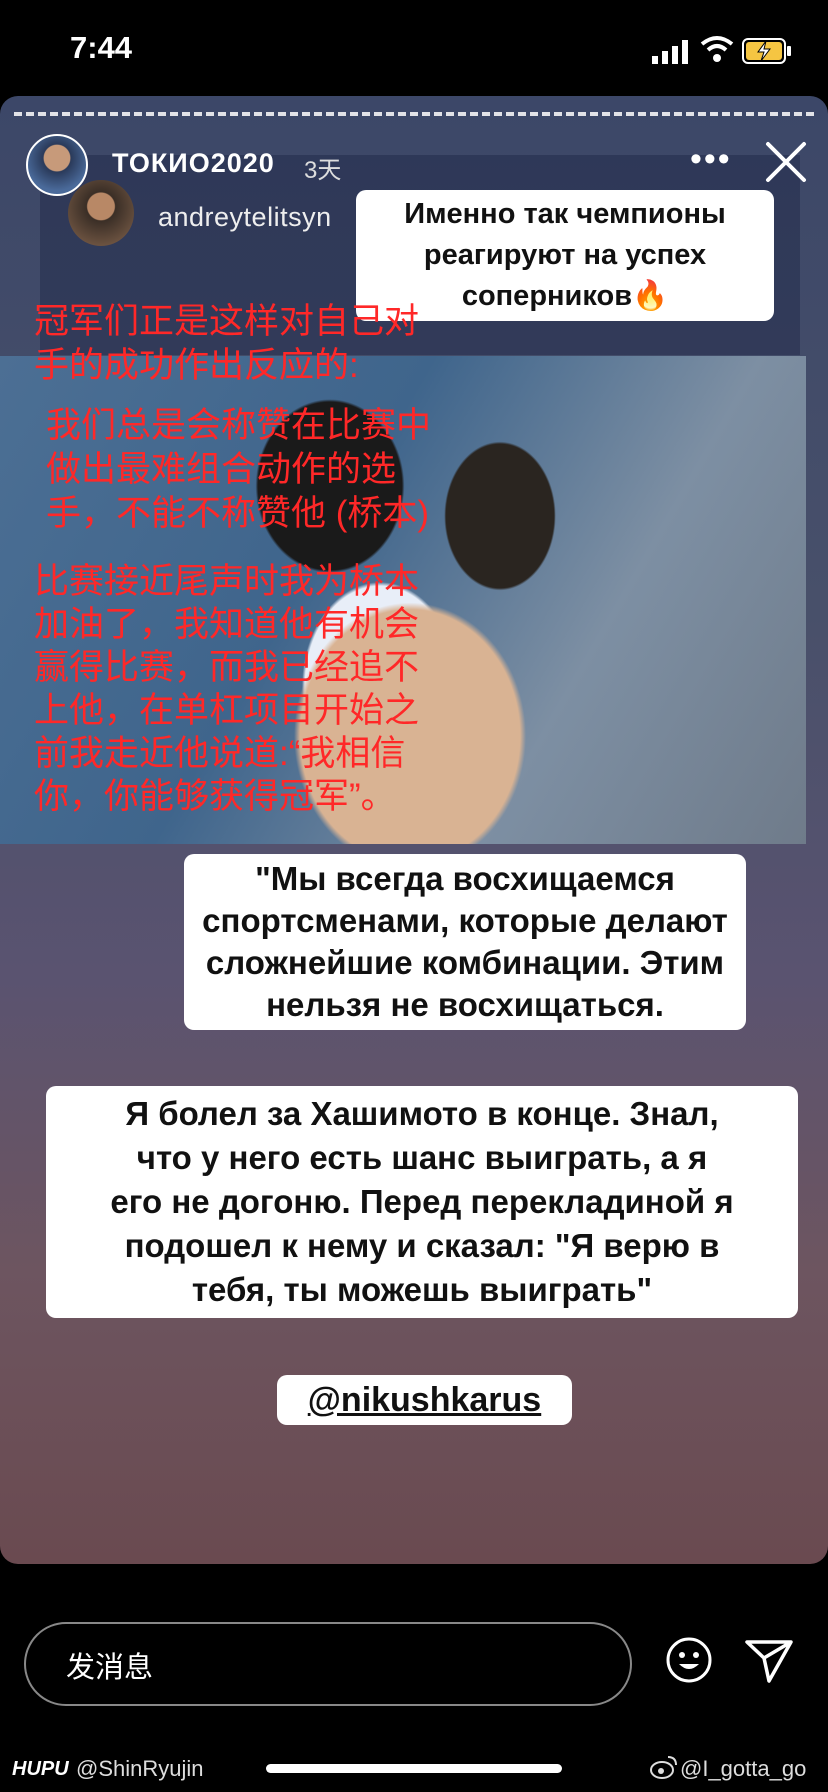 The height and width of the screenshot is (1792, 828). Describe the element at coordinates (101, 47) in the screenshot. I see `status-time: 7:44` at that location.